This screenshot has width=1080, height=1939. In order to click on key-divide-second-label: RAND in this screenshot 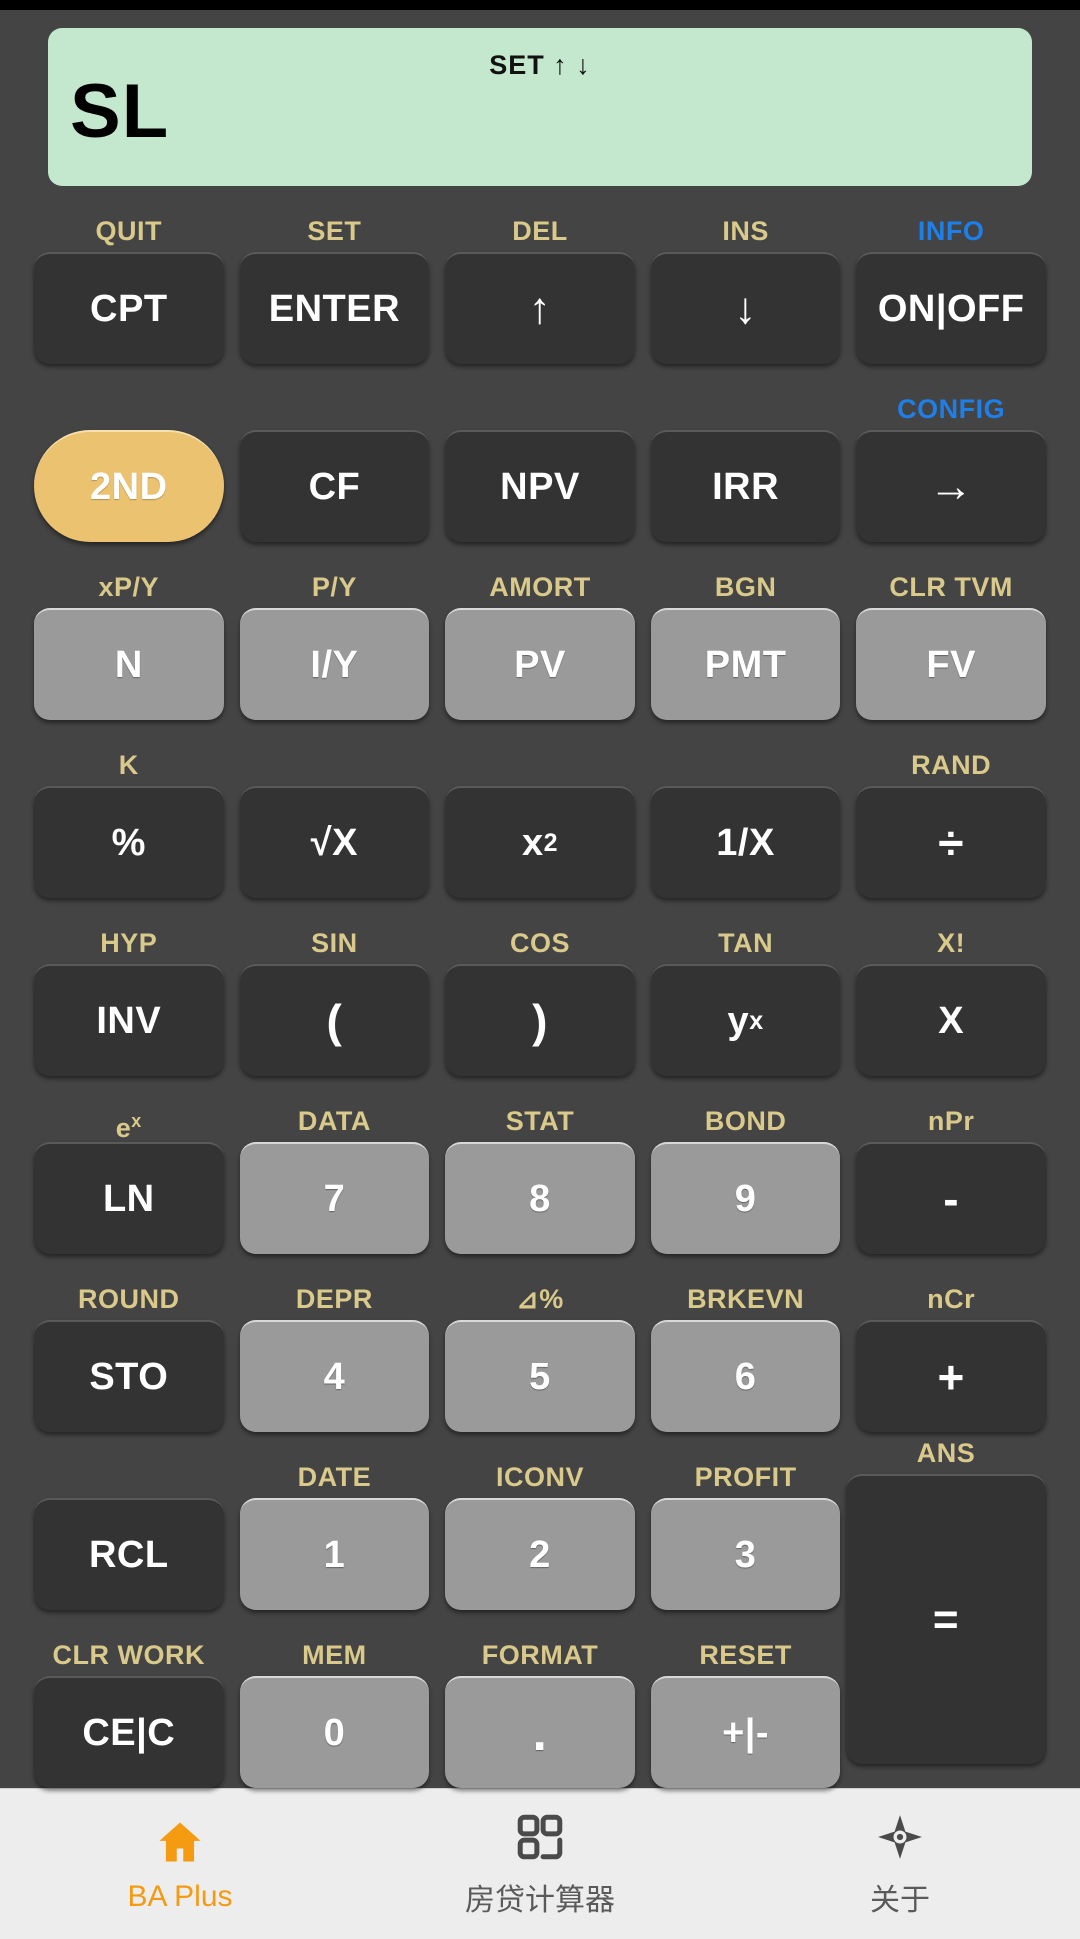, I will do `click(951, 765)`.